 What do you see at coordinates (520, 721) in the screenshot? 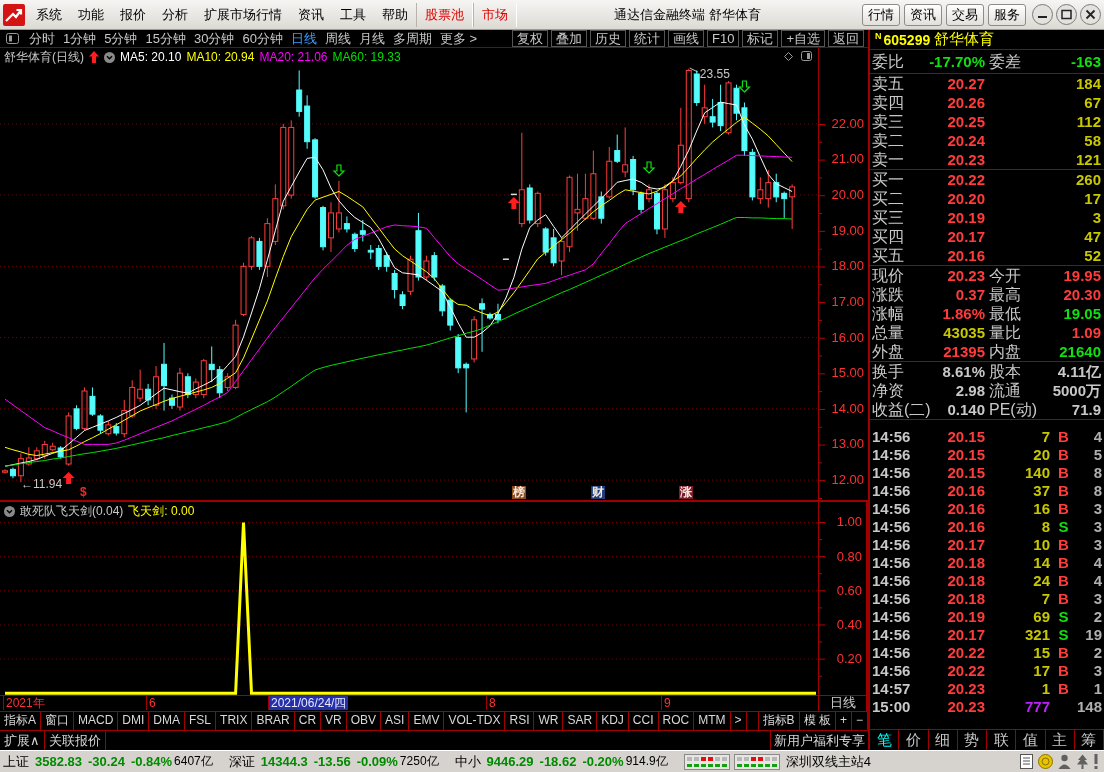
I see `indicator-tab: RSI` at bounding box center [520, 721].